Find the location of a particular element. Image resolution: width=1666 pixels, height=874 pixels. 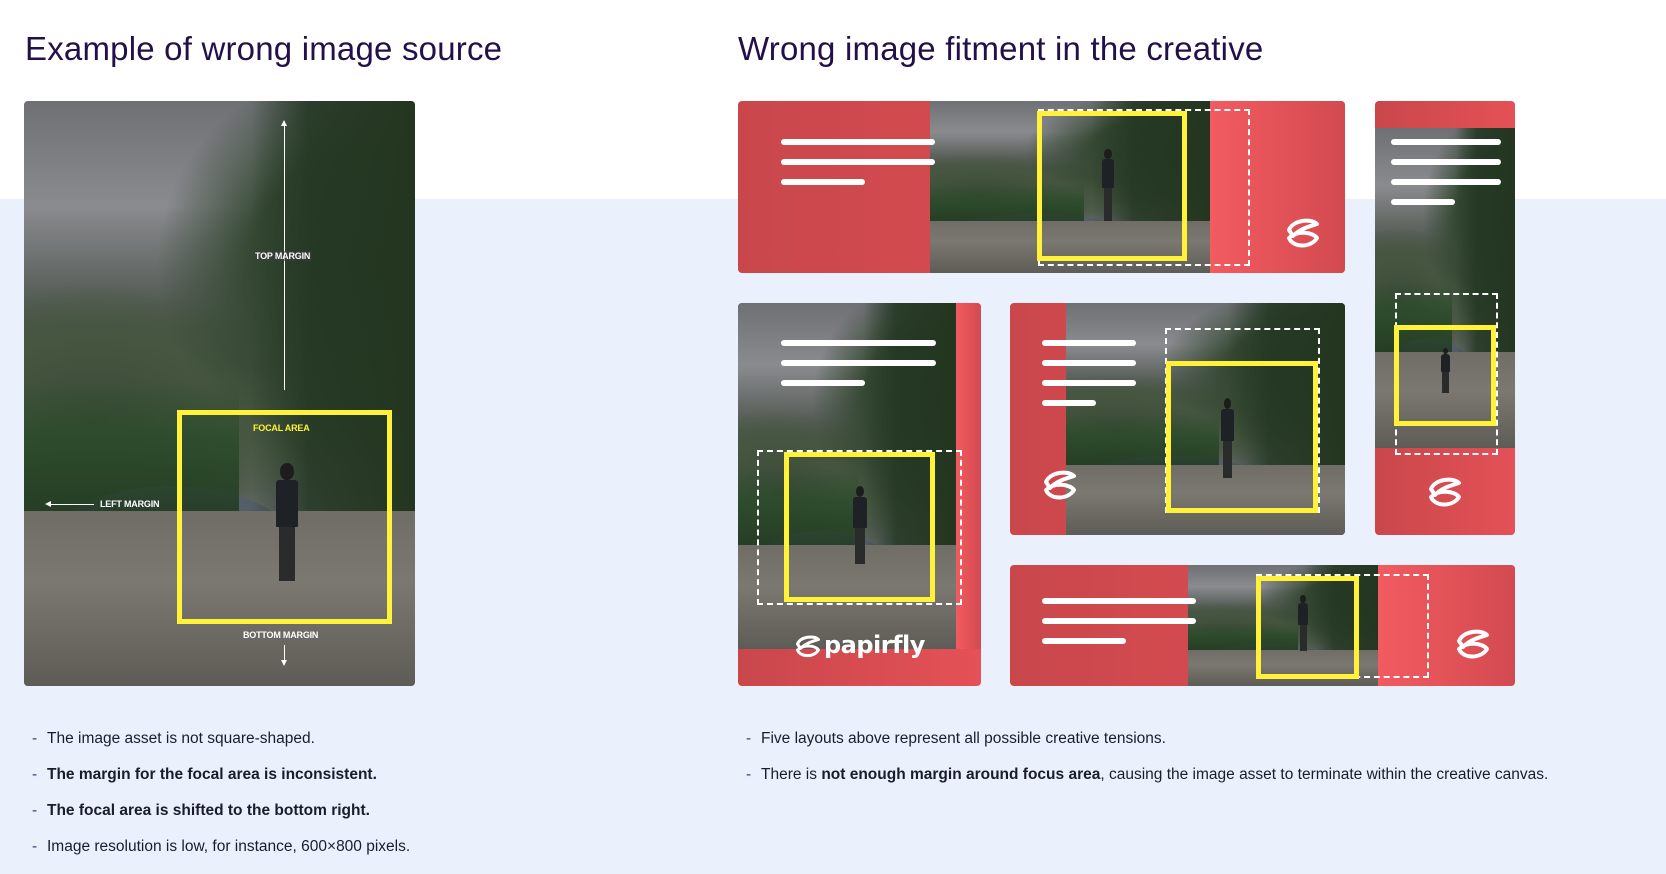

left-margin-arrow-icon is located at coordinates (48, 504).